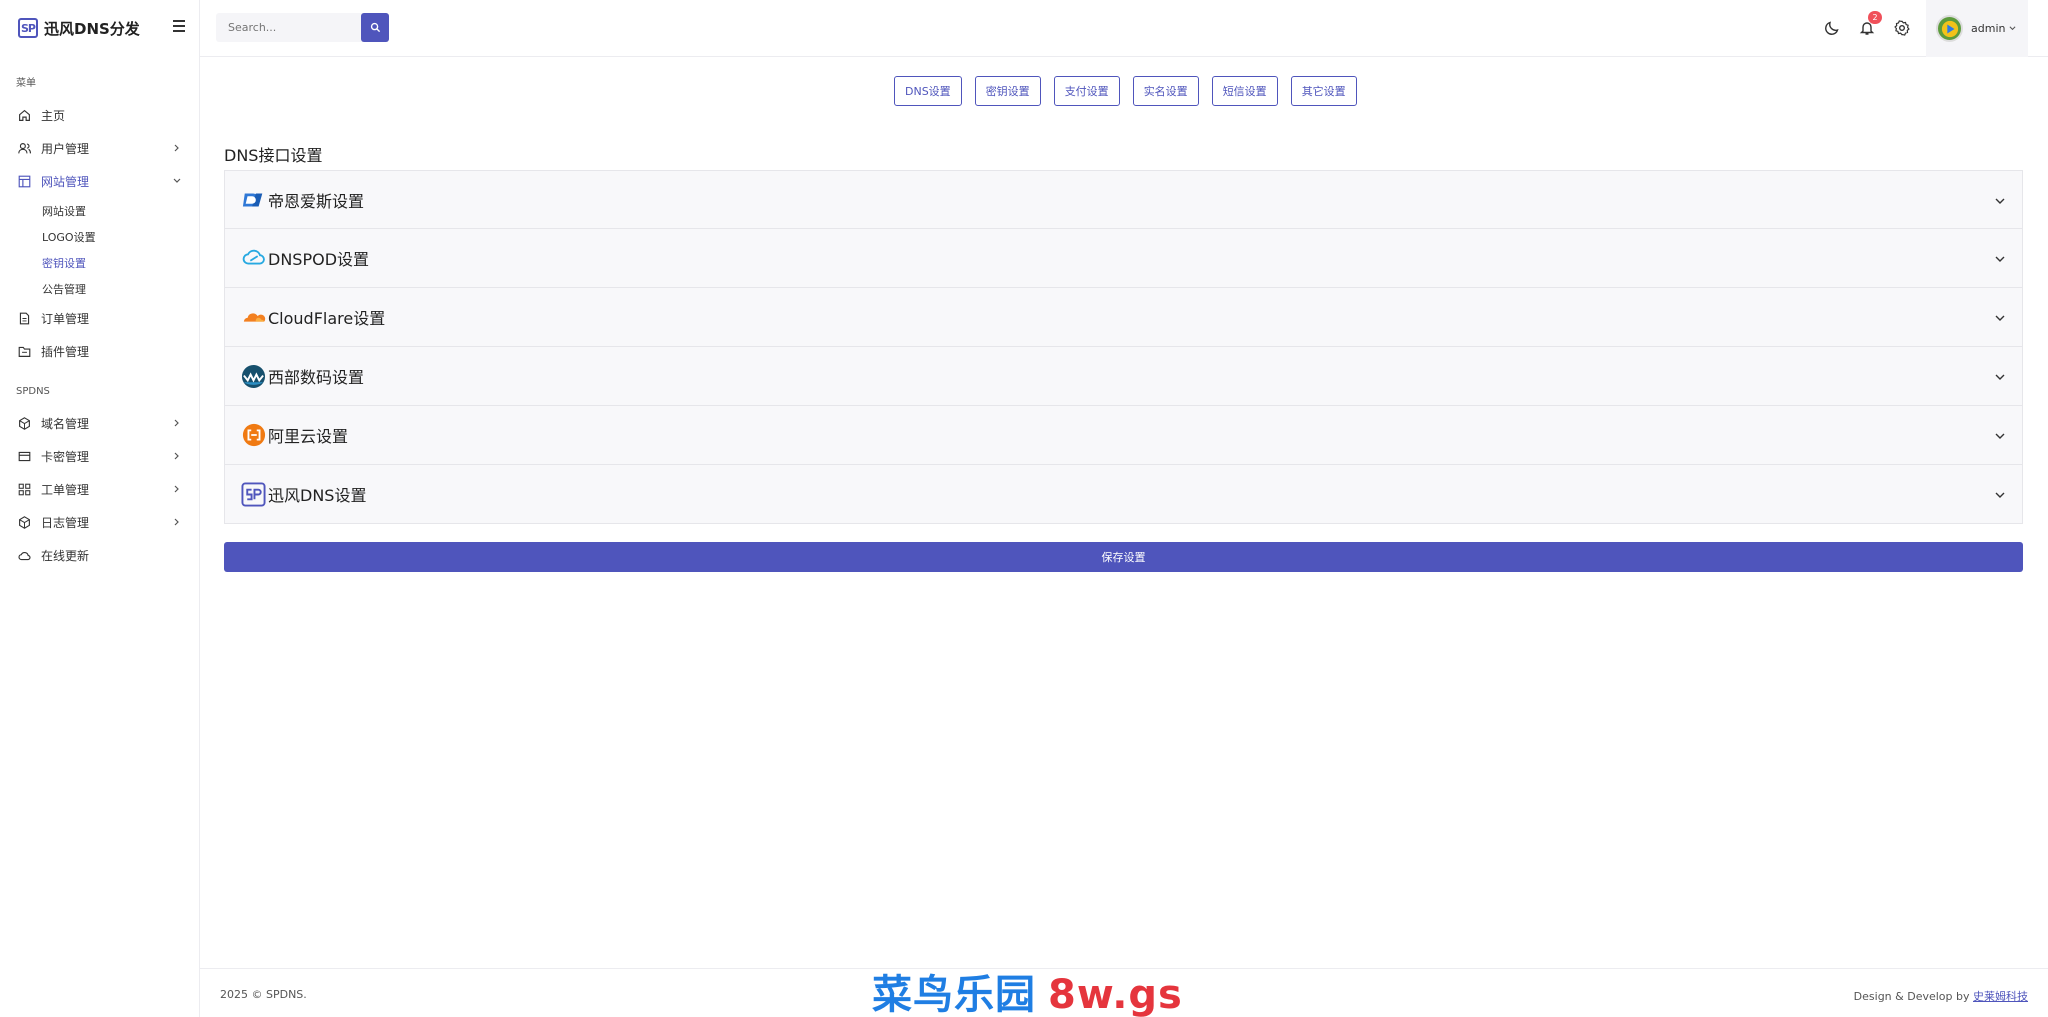 This screenshot has height=1017, width=2048. What do you see at coordinates (1988, 28) in the screenshot?
I see `user-name: admin` at bounding box center [1988, 28].